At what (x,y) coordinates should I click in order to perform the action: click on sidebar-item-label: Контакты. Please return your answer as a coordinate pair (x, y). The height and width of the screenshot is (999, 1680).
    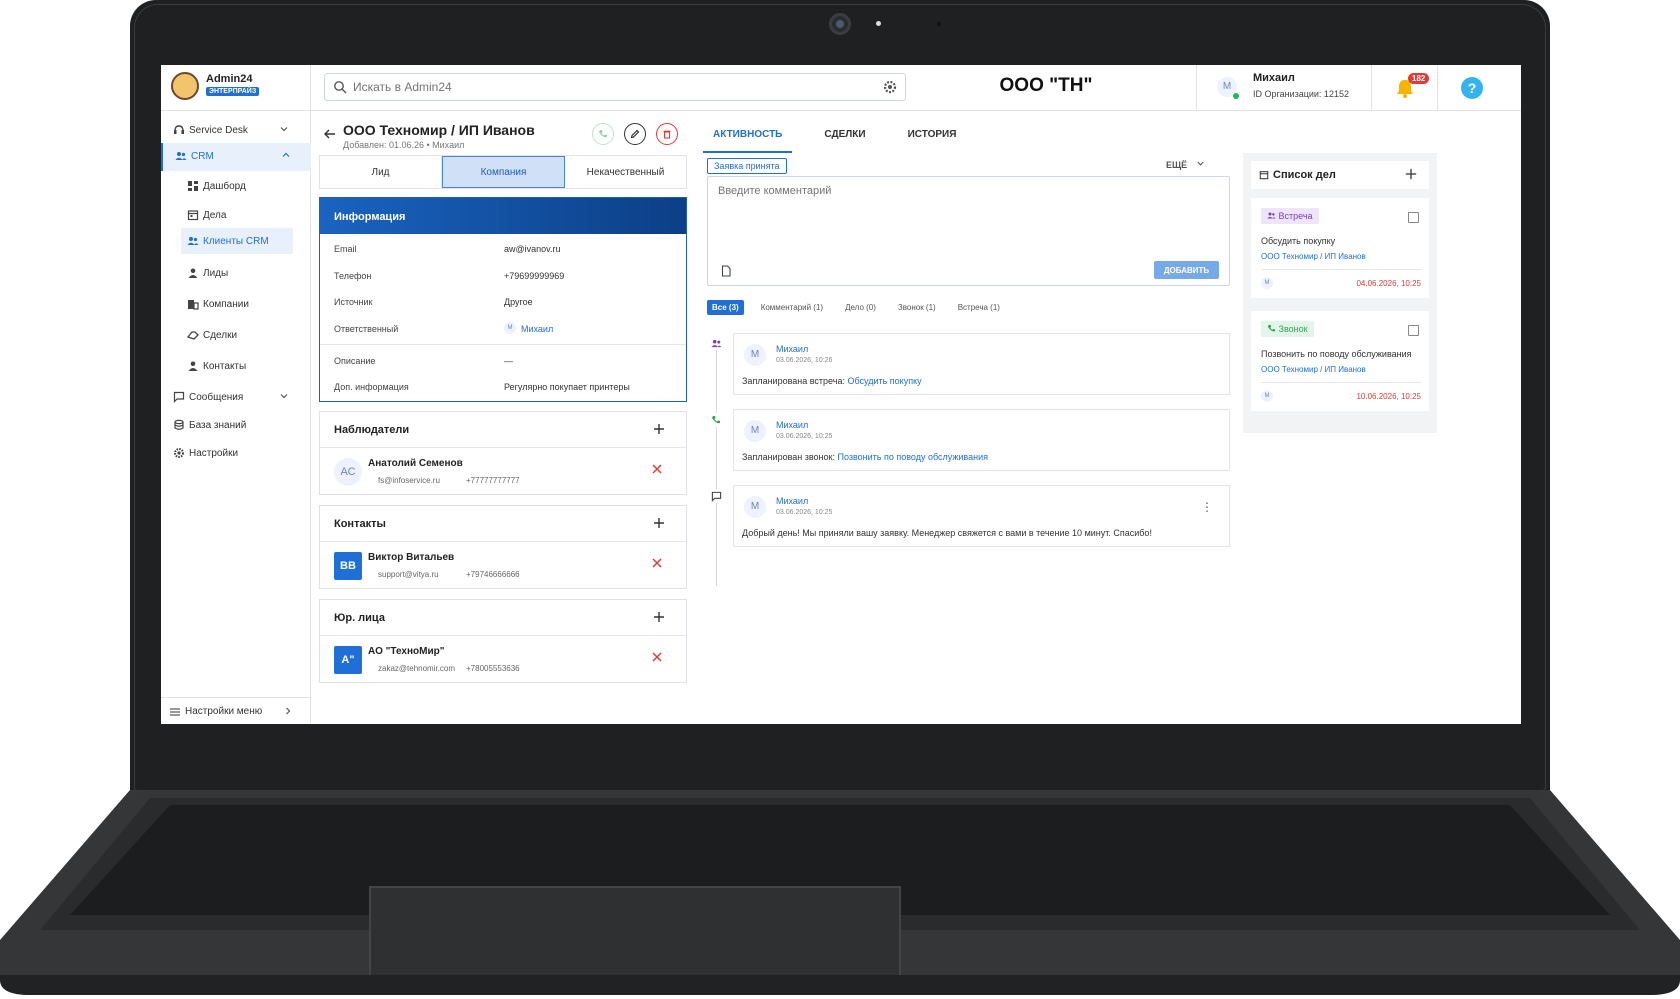
    Looking at the image, I should click on (225, 366).